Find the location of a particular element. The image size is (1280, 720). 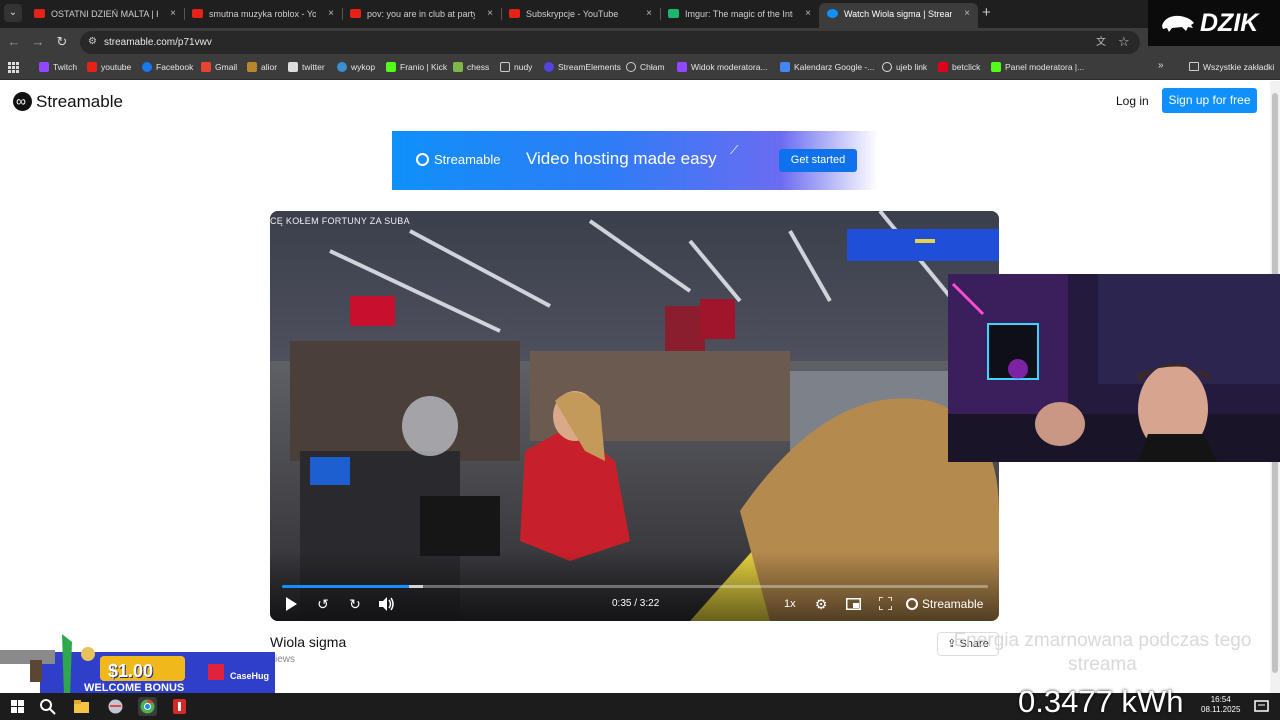

picture-in-picture-button is located at coordinates (853, 604).